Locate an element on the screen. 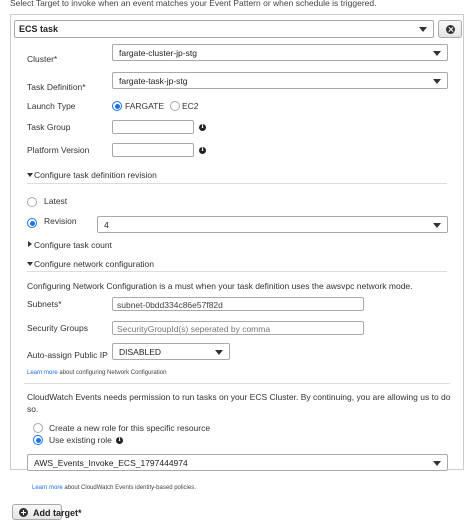 The image size is (474, 520). remove-target-button is located at coordinates (450, 29).